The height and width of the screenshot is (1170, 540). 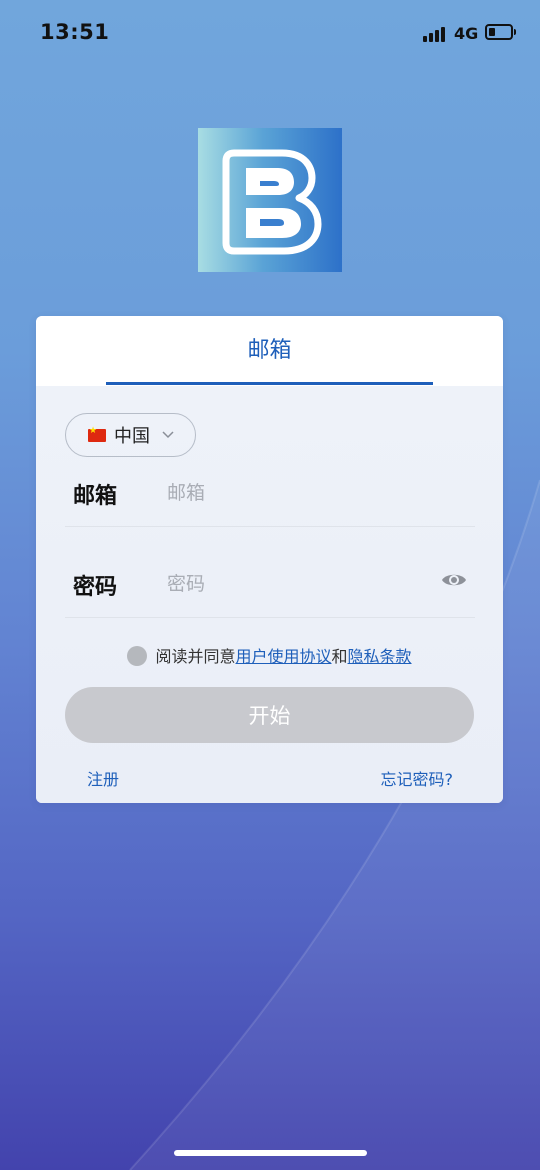 I want to click on email-row: 邮箱, so click(x=270, y=496).